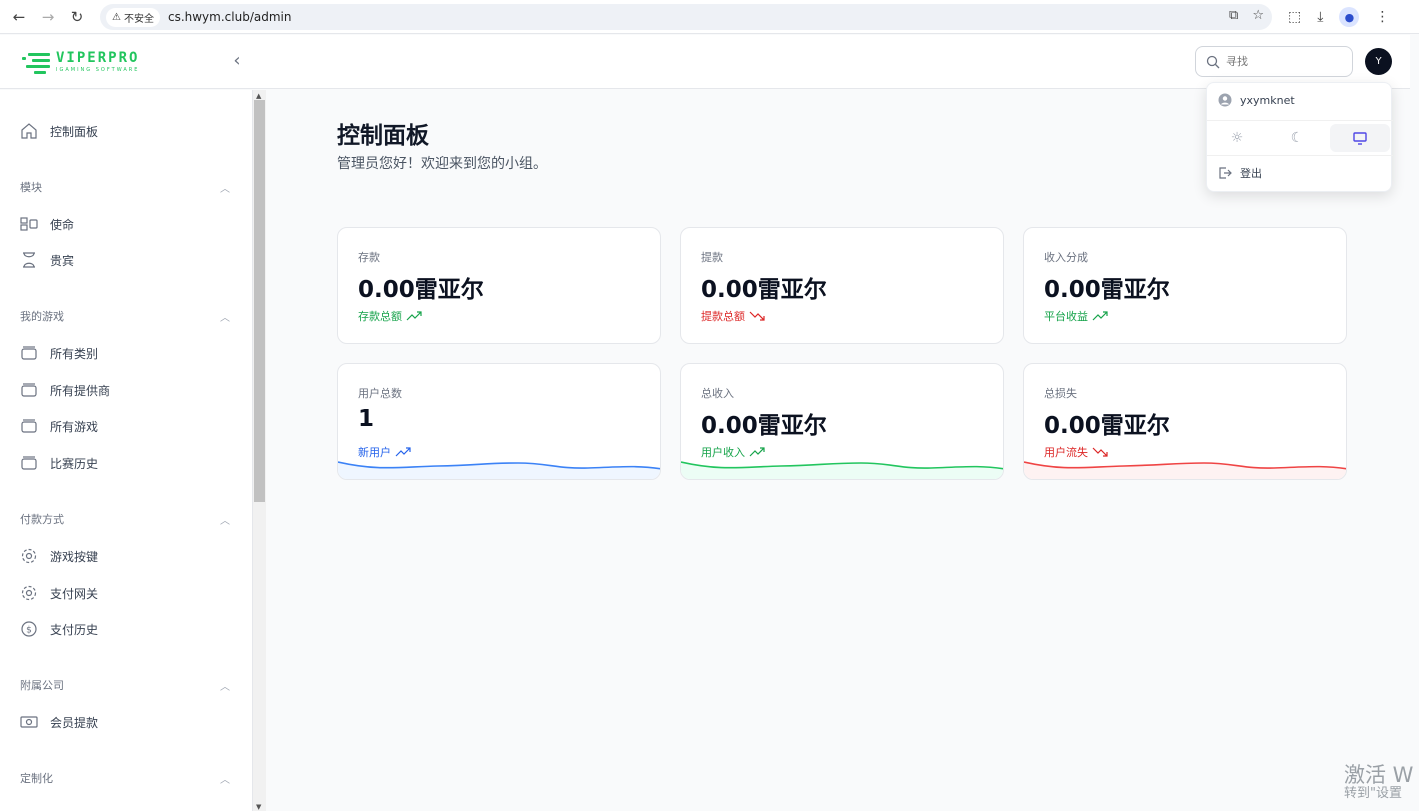 The image size is (1419, 811). I want to click on sparkline-loss, so click(1185, 470).